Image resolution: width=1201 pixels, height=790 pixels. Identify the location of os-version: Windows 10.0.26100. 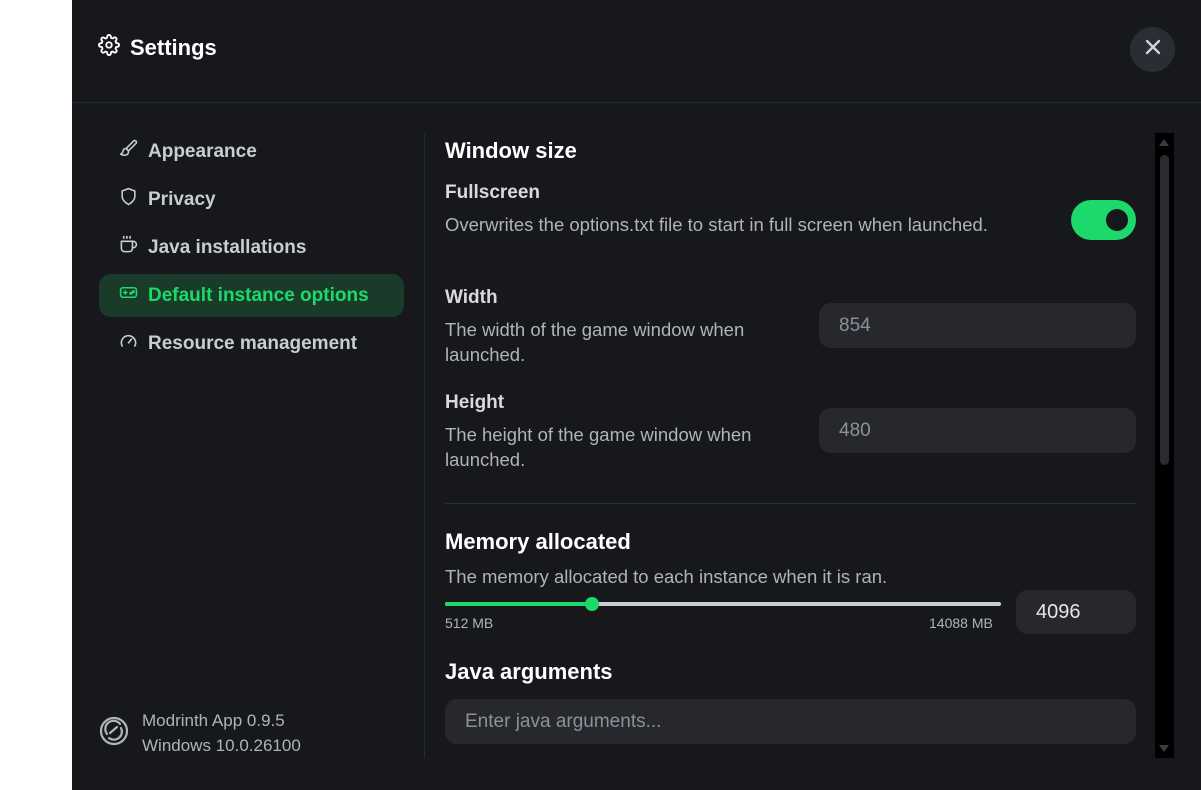
(221, 745).